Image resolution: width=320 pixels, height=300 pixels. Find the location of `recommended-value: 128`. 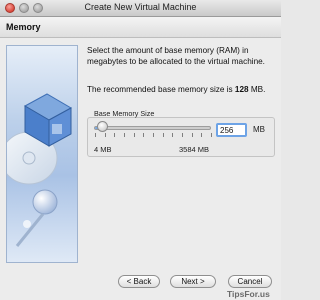

recommended-value: 128 is located at coordinates (241, 89).